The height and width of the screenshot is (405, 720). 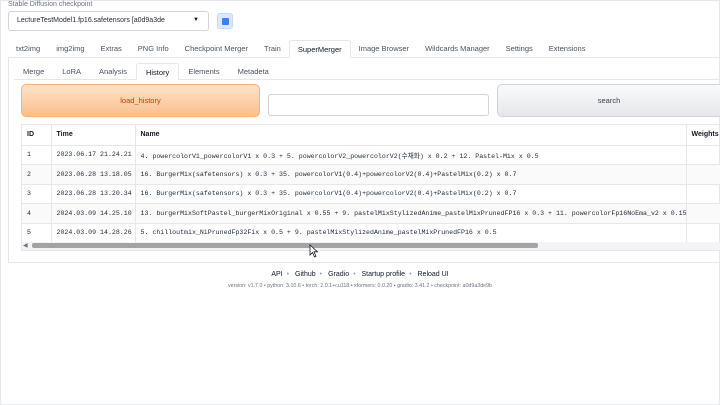 I want to click on cell-time: 2023.06.28 13.20.34, so click(x=93, y=194).